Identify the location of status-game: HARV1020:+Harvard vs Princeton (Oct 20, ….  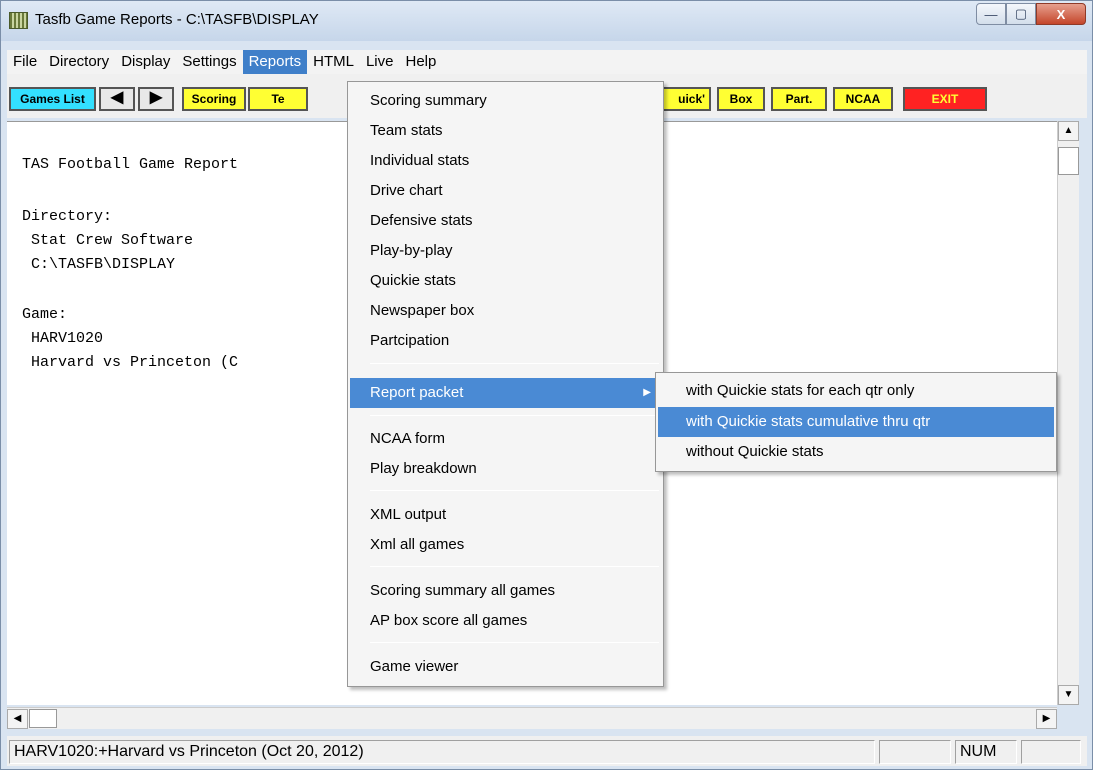
(442, 752).